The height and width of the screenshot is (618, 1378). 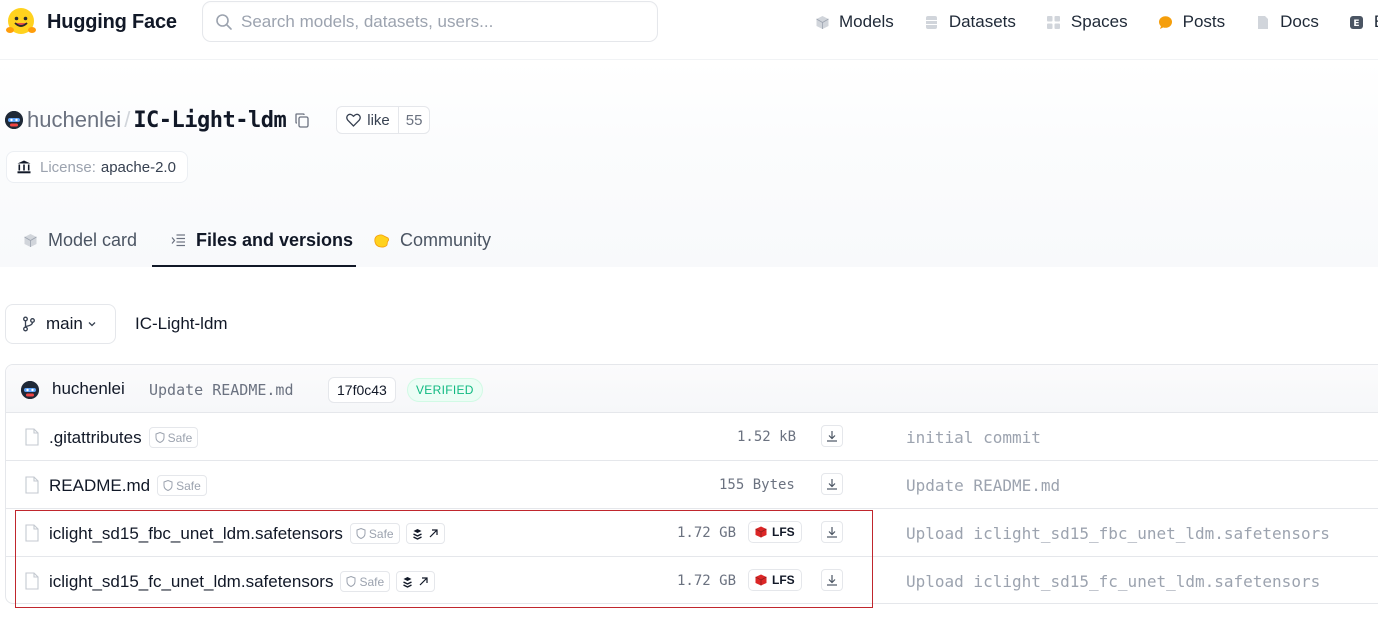 What do you see at coordinates (362, 390) in the screenshot?
I see `commit-hash: 17f0c43` at bounding box center [362, 390].